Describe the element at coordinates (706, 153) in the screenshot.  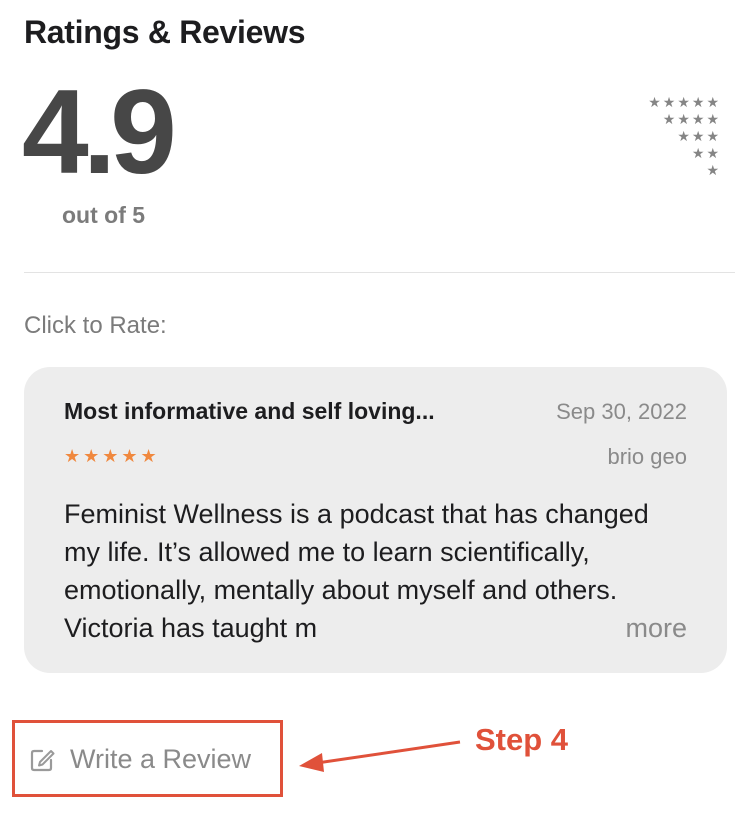
I see `histogram-row-2-star: ★★` at that location.